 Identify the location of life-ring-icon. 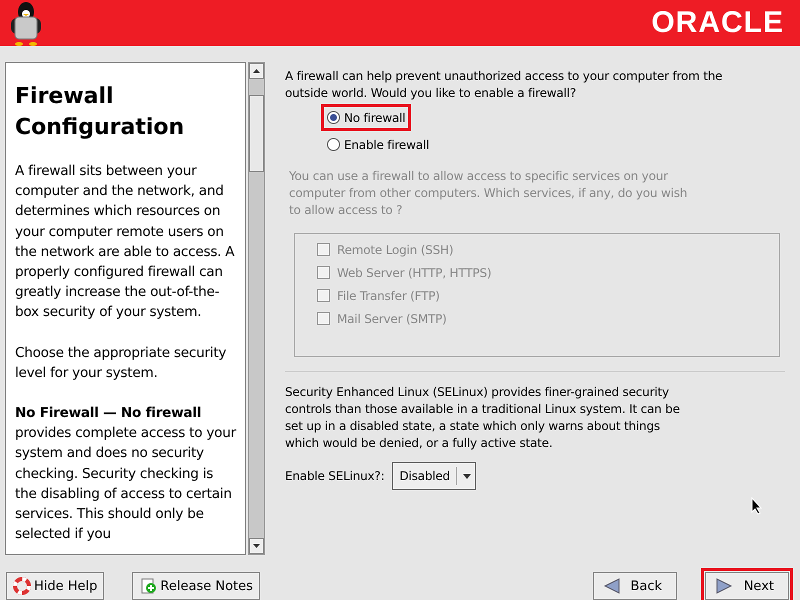
(22, 586).